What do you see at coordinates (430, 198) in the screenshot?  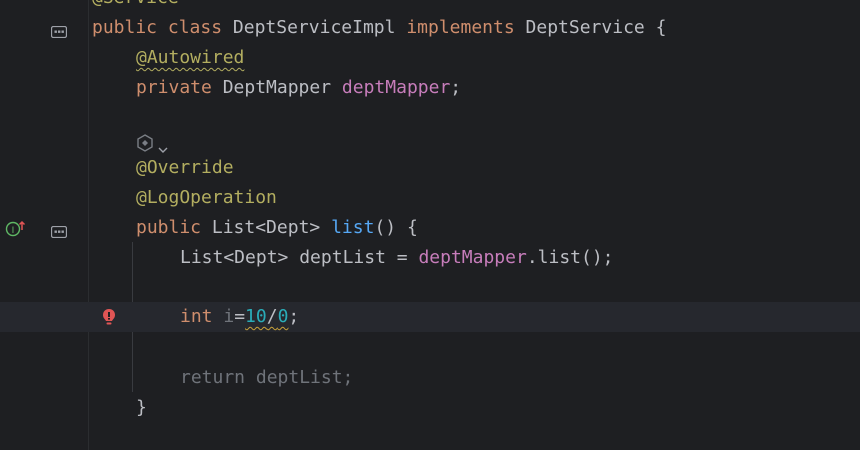 I see `code-line: @LogOperation` at bounding box center [430, 198].